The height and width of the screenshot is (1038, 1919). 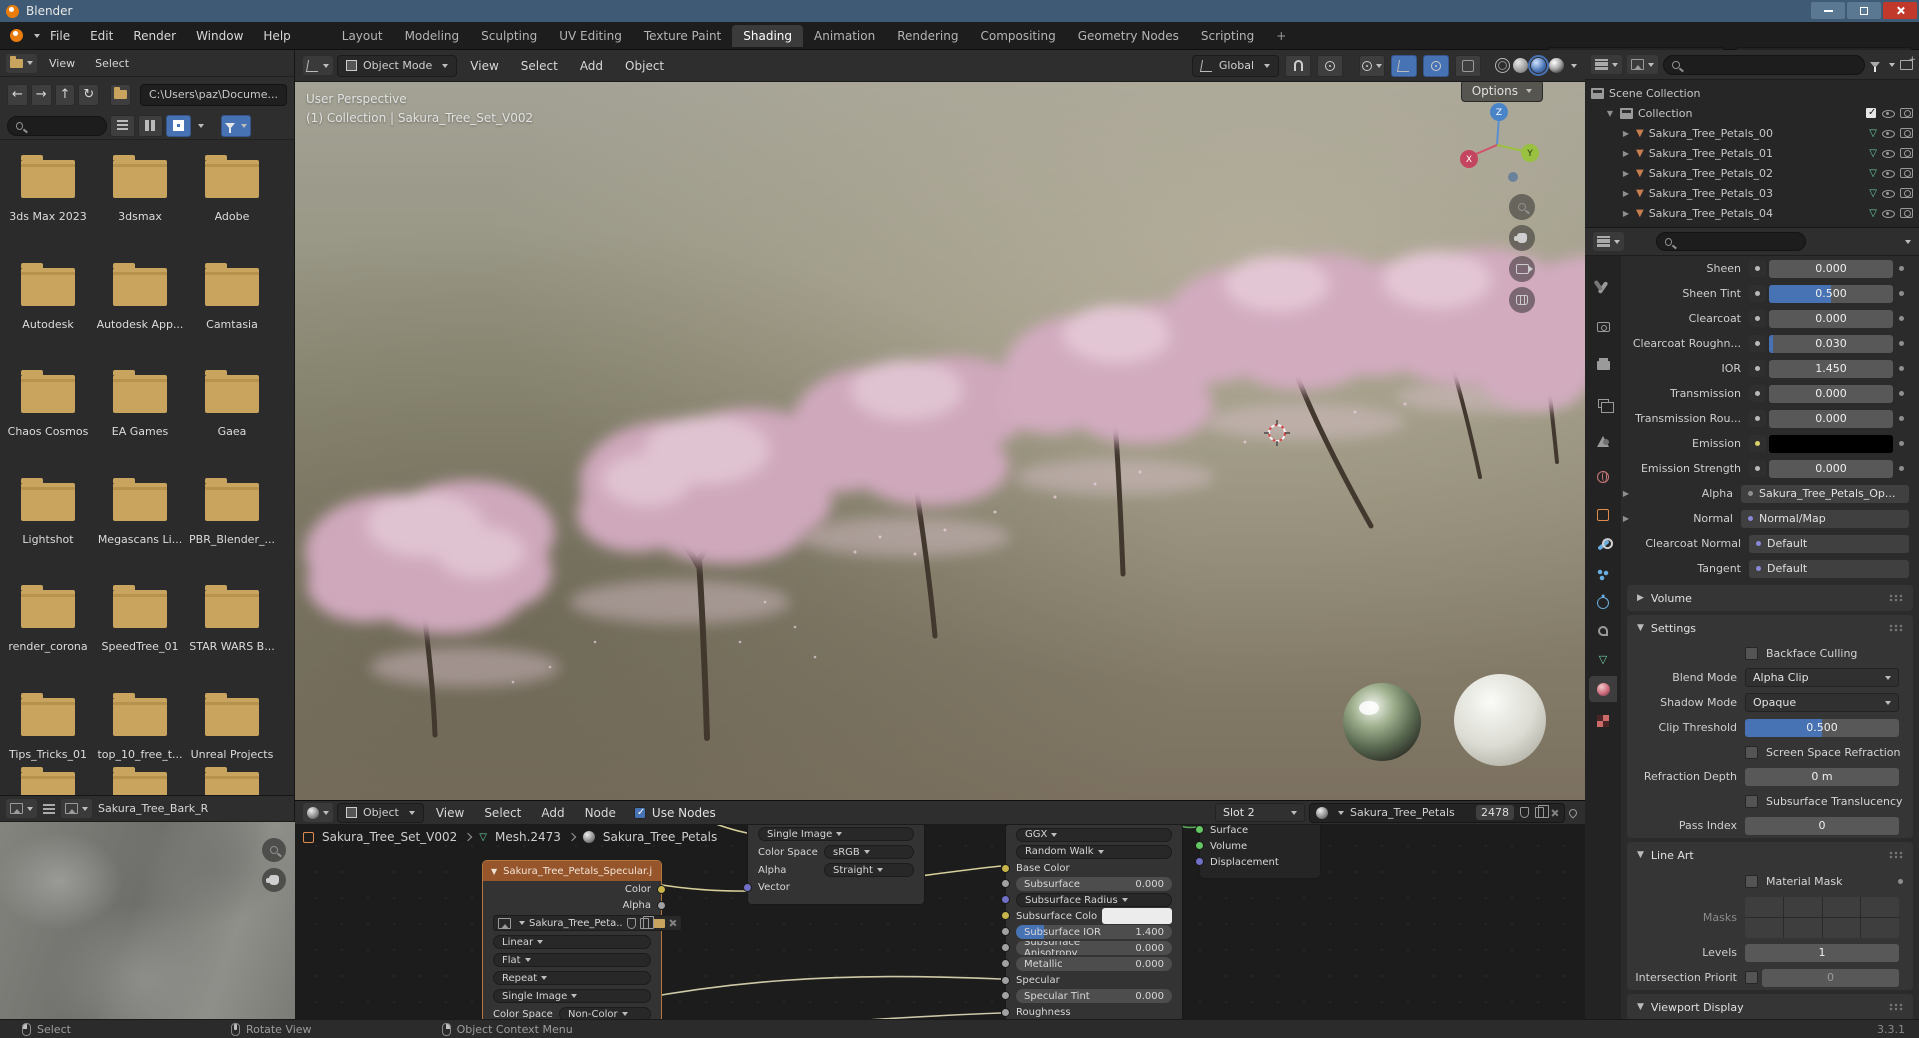 I want to click on tab-particles, so click(x=1603, y=575).